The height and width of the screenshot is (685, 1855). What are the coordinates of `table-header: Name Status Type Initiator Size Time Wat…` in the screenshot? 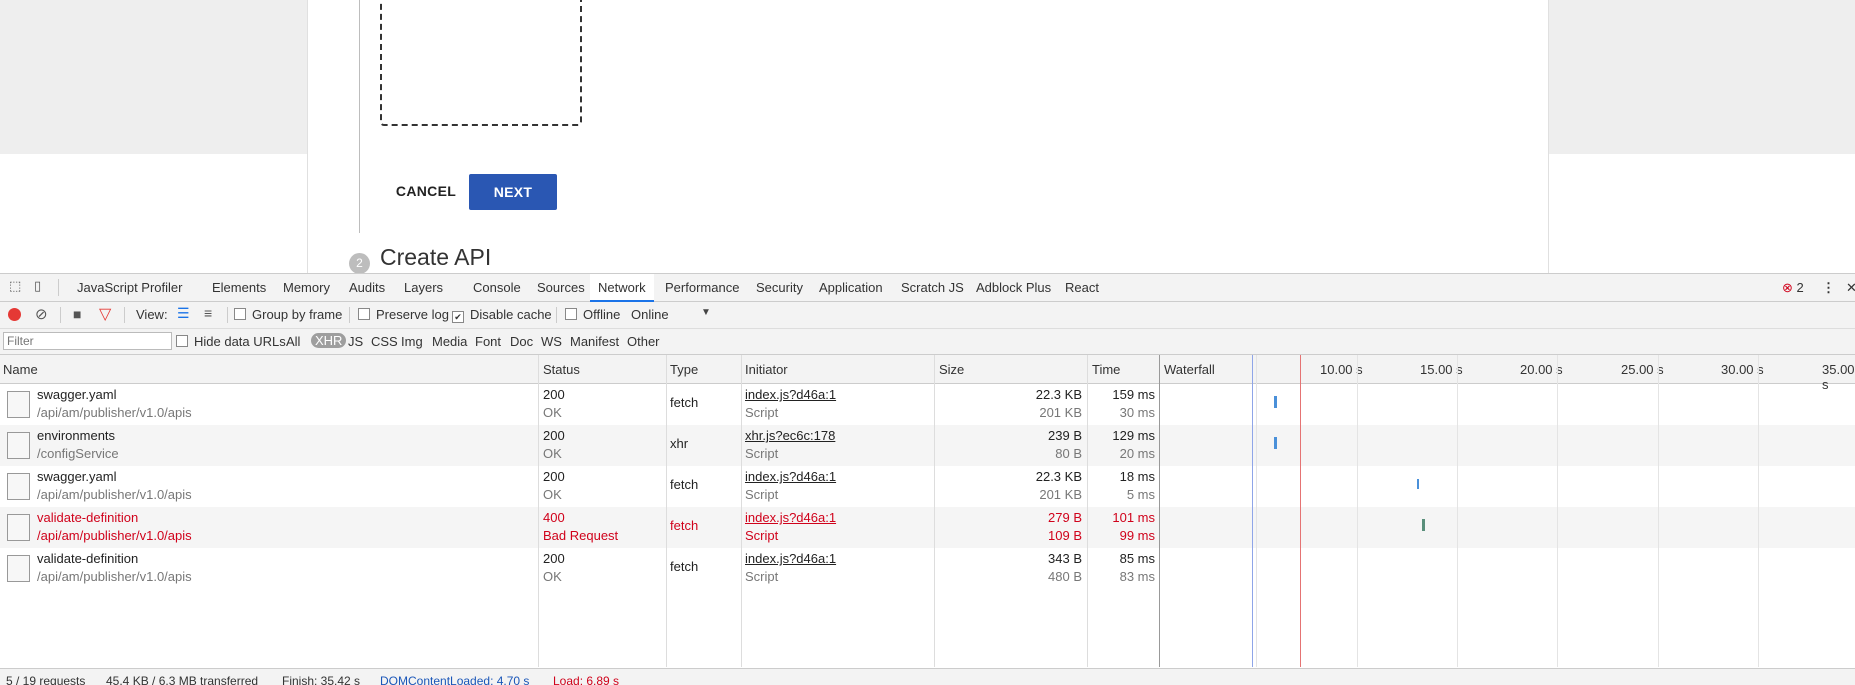 It's located at (927, 373).